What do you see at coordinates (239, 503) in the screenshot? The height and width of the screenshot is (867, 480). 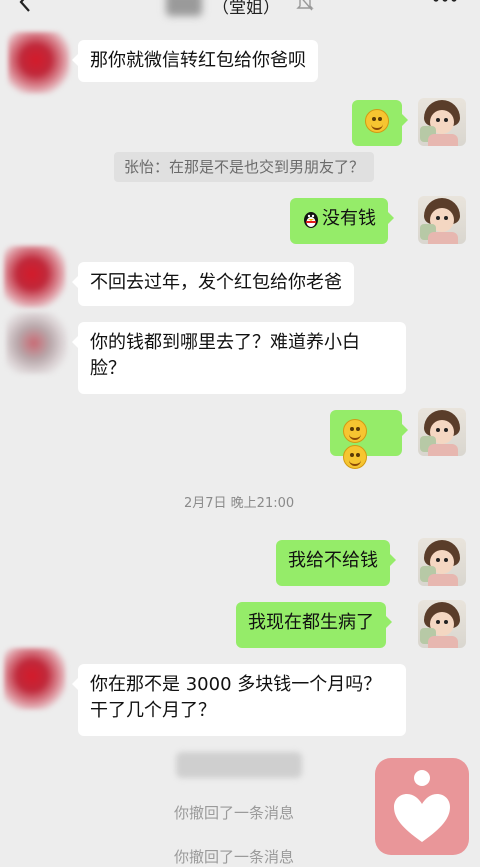 I see `timestamp: 2月7日 晚上21:00` at bounding box center [239, 503].